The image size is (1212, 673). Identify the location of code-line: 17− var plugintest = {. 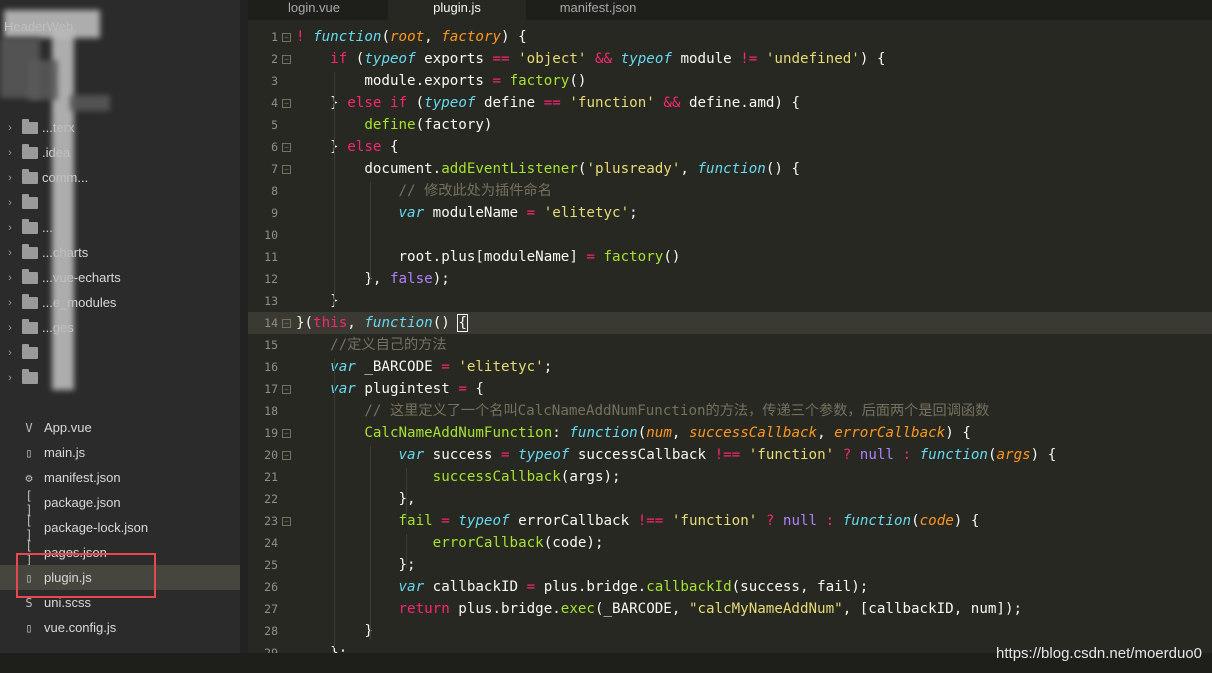
(730, 389).